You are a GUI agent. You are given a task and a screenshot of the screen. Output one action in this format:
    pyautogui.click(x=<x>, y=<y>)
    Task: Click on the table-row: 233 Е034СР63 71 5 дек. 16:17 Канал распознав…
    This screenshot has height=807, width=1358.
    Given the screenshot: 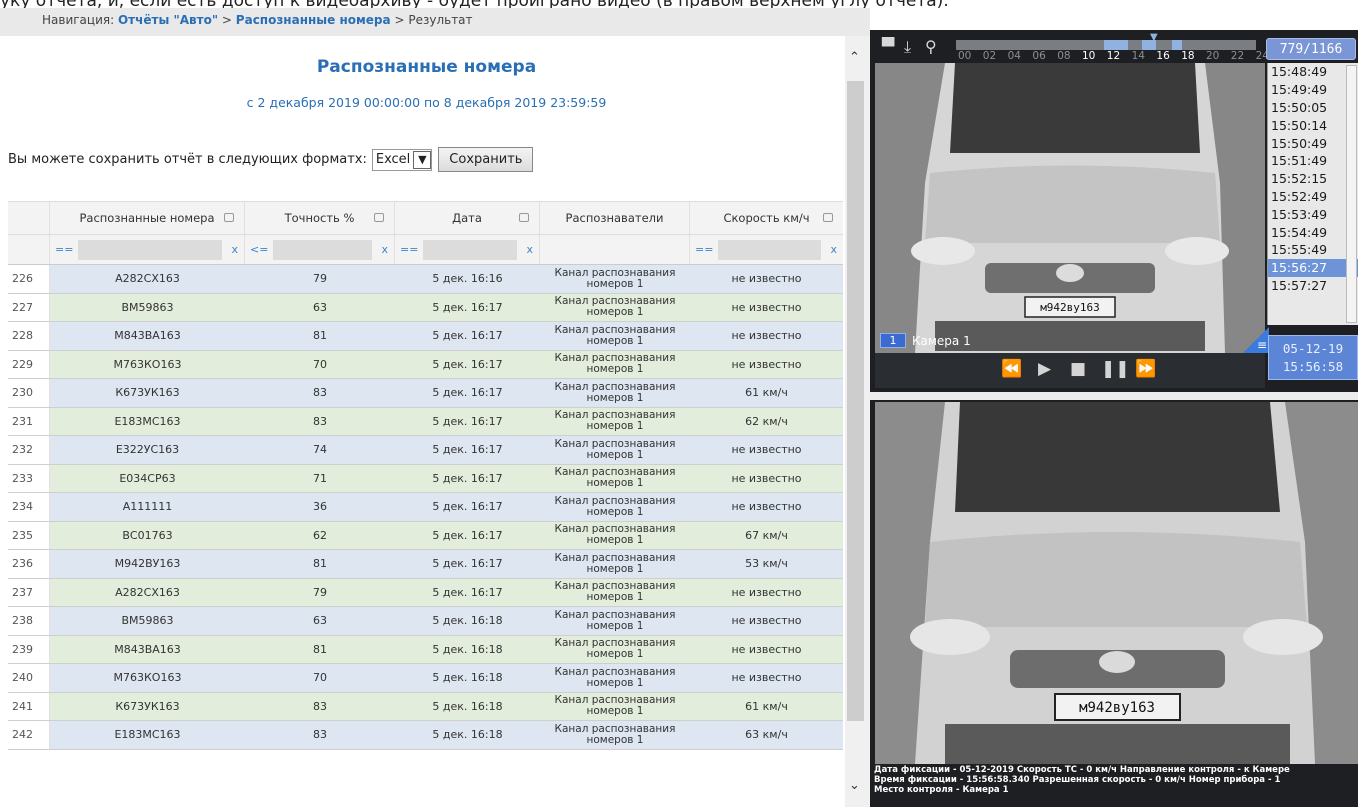 What is the action you would take?
    pyautogui.click(x=425, y=478)
    